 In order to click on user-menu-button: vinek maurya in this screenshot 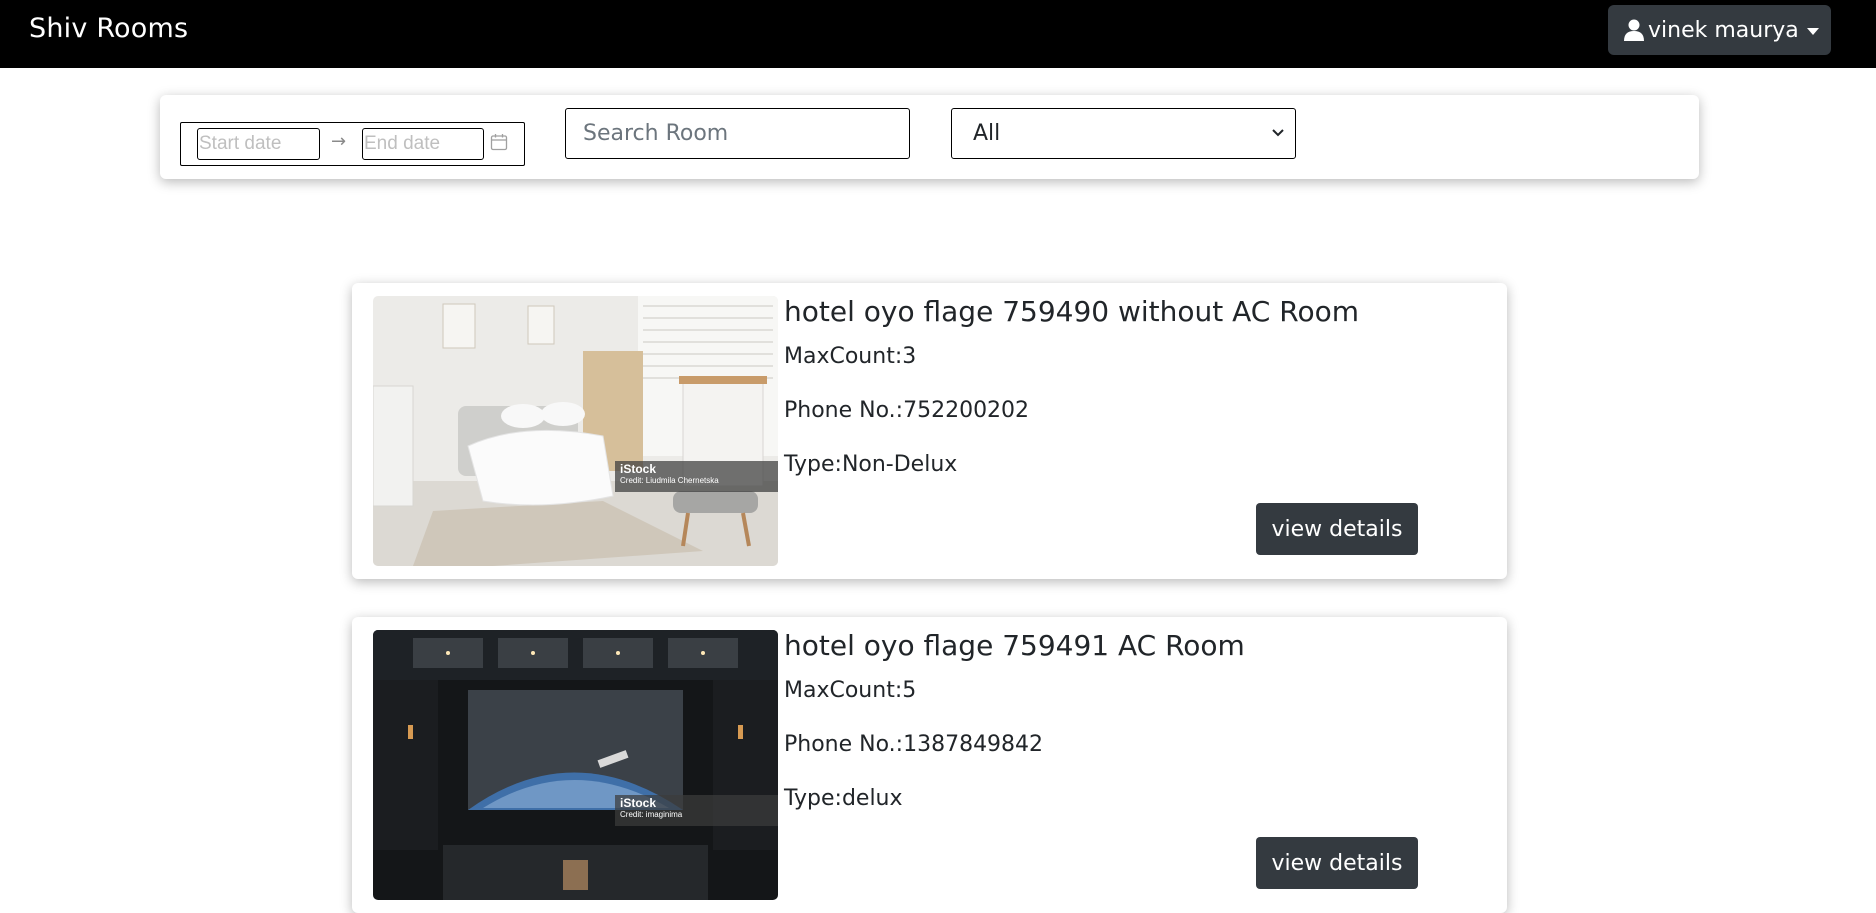, I will do `click(1719, 30)`.